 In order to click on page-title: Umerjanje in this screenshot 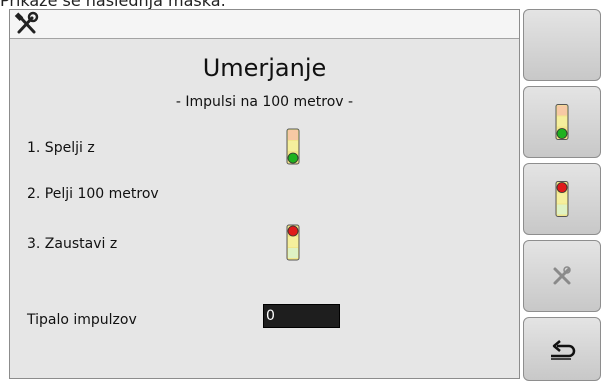, I will do `click(264, 68)`.